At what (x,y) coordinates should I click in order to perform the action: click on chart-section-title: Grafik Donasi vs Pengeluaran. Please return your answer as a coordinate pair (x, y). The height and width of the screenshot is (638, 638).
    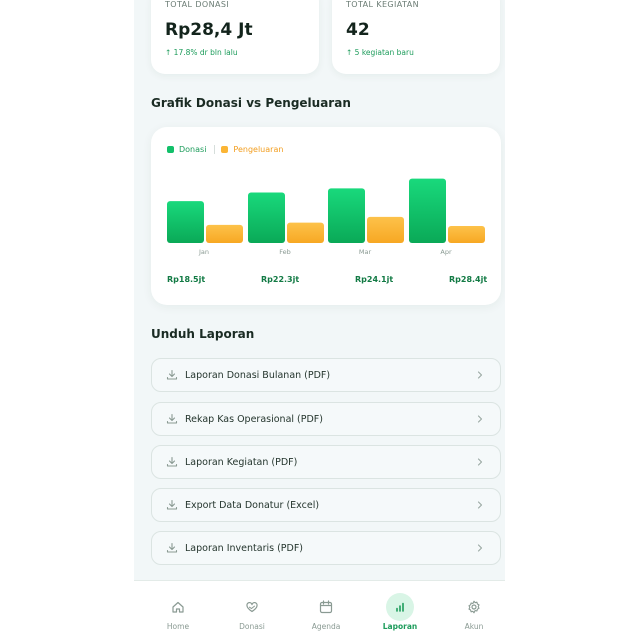
    Looking at the image, I should click on (251, 103).